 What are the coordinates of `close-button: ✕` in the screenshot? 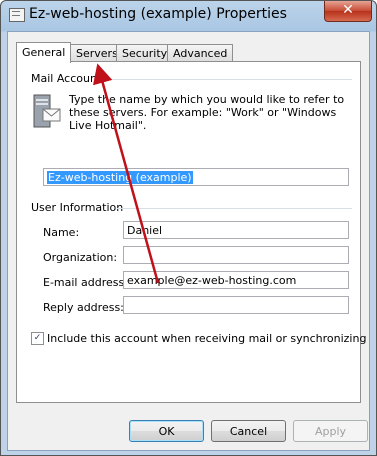 It's located at (348, 11).